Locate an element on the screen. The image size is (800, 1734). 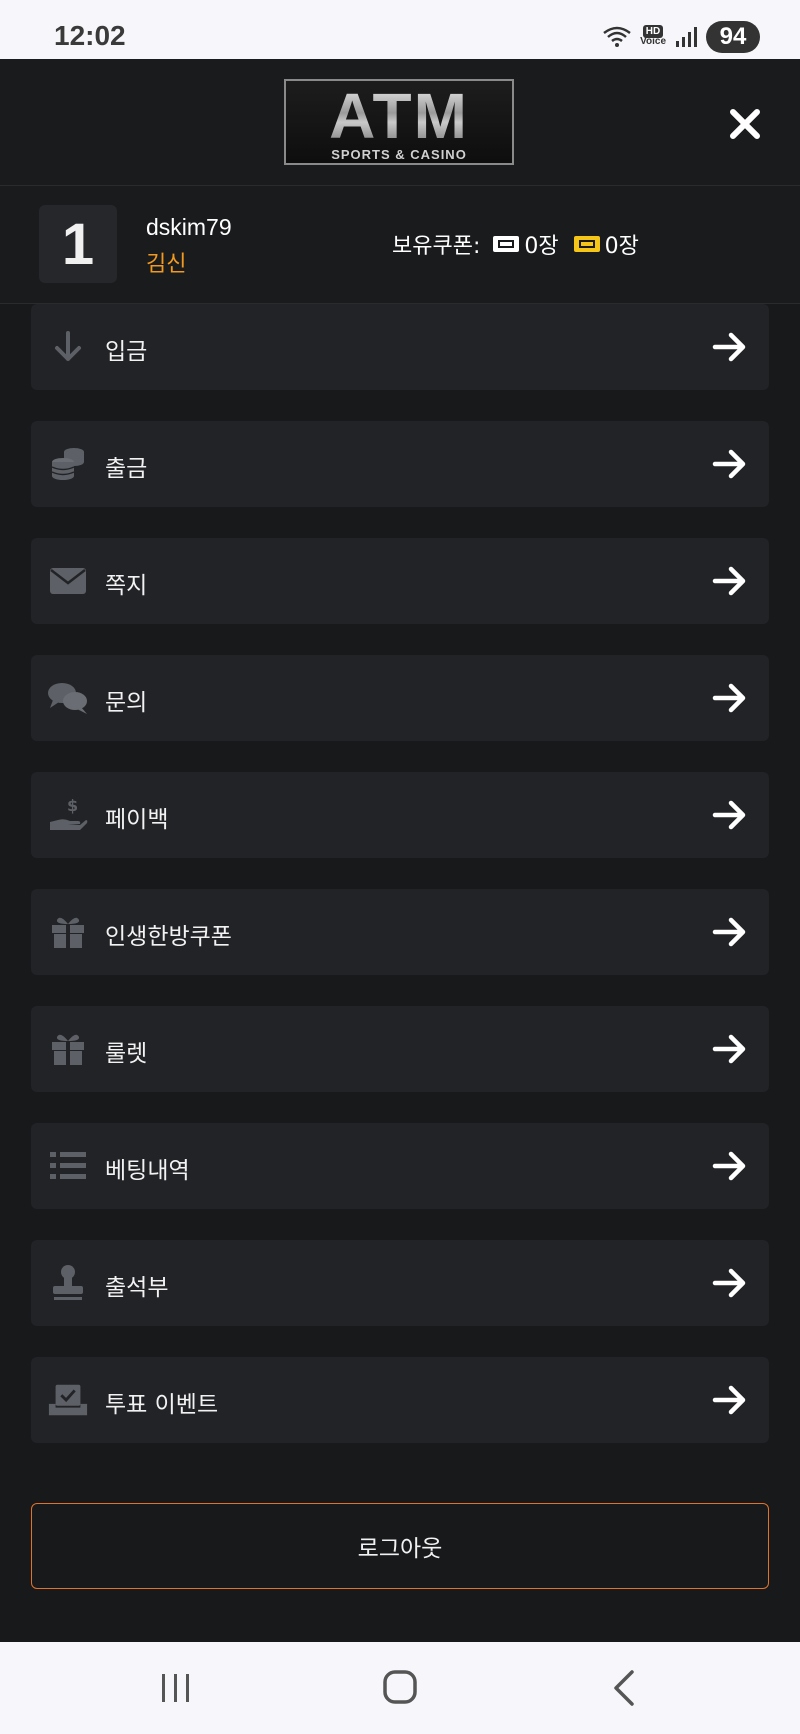
menu-item-label: 입금 is located at coordinates (126, 352).